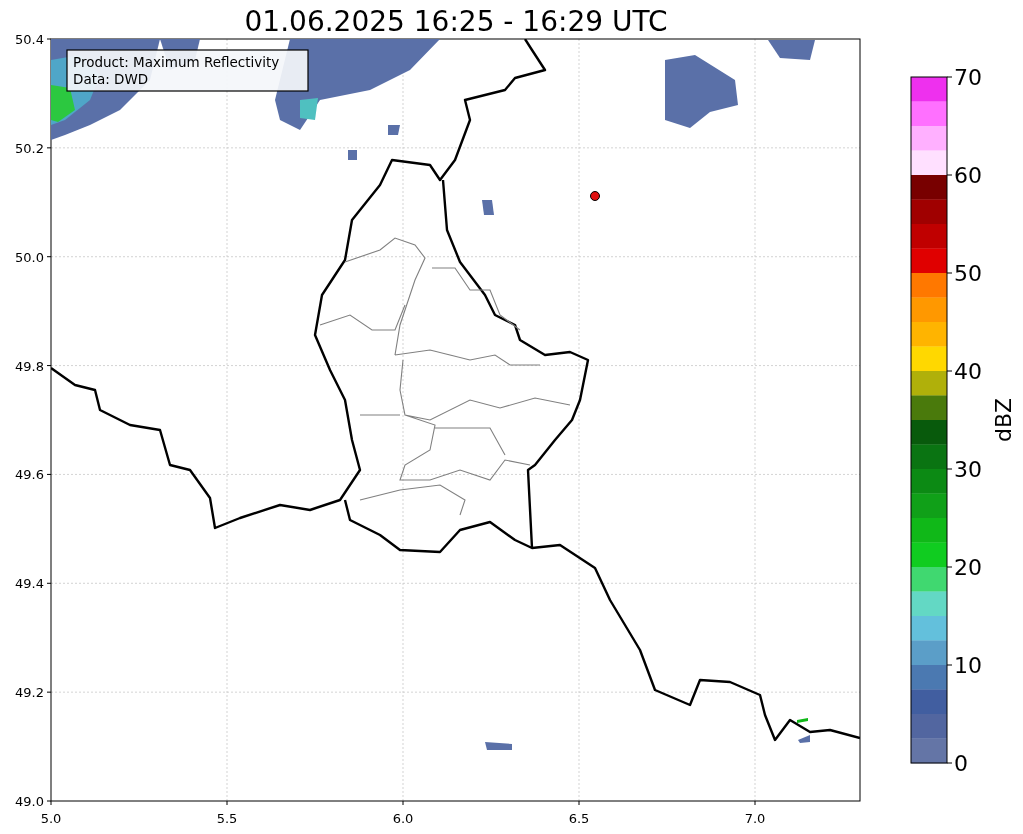  Describe the element at coordinates (51, 818) in the screenshot. I see `x-tick-label: 5.0` at that location.